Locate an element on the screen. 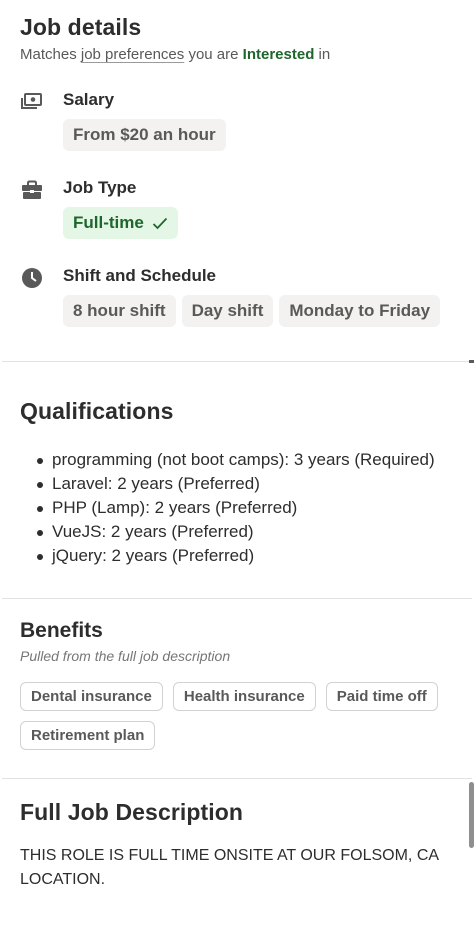 This screenshot has height=934, width=474. list-item: jQuery: 2 years (Preferred) is located at coordinates (245, 556).